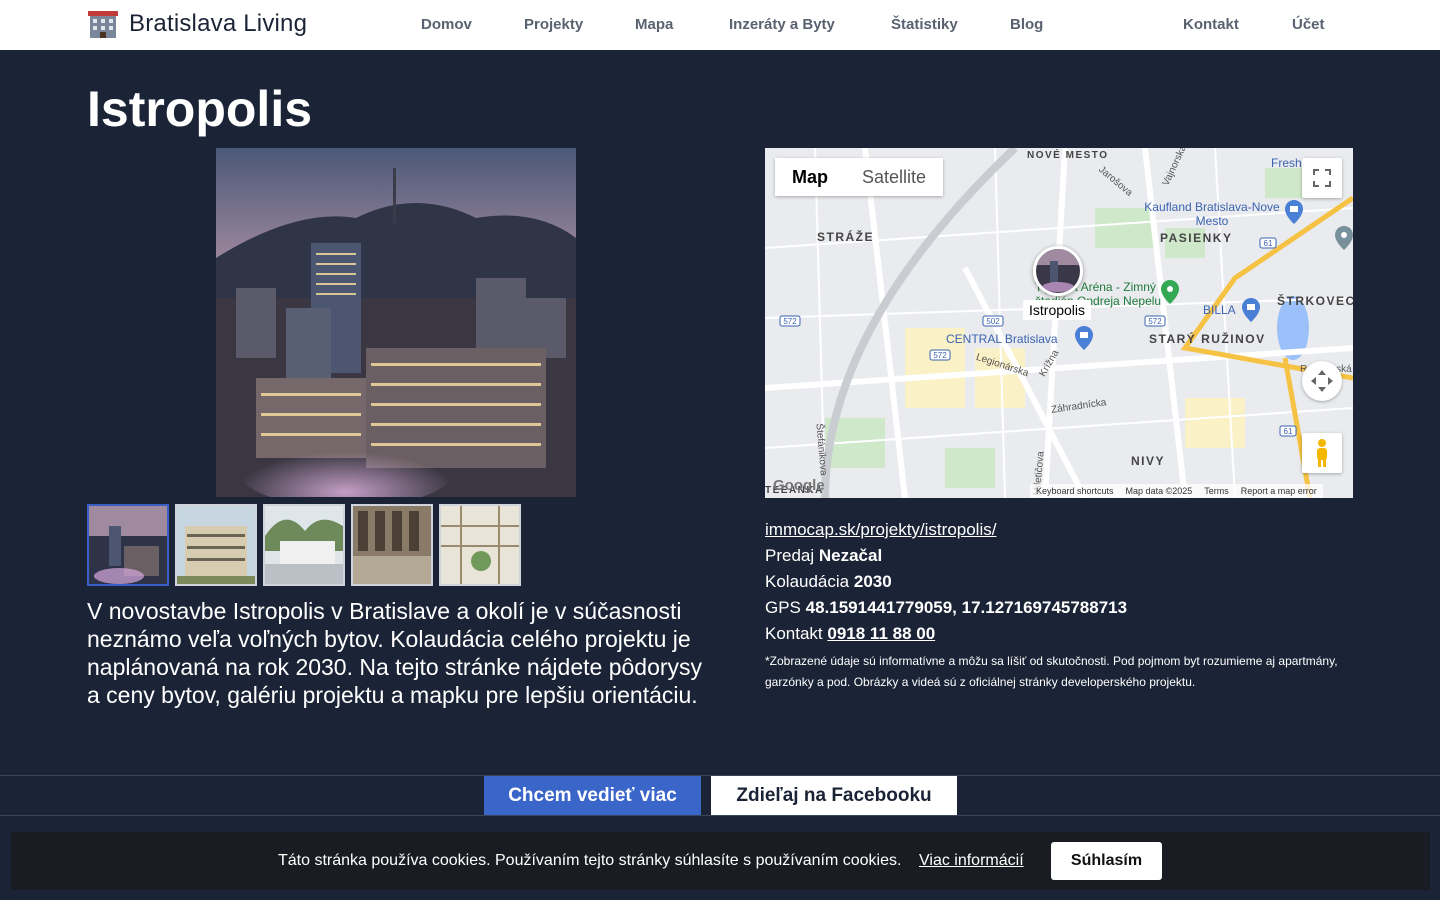  I want to click on project-render-image, so click(396, 322).